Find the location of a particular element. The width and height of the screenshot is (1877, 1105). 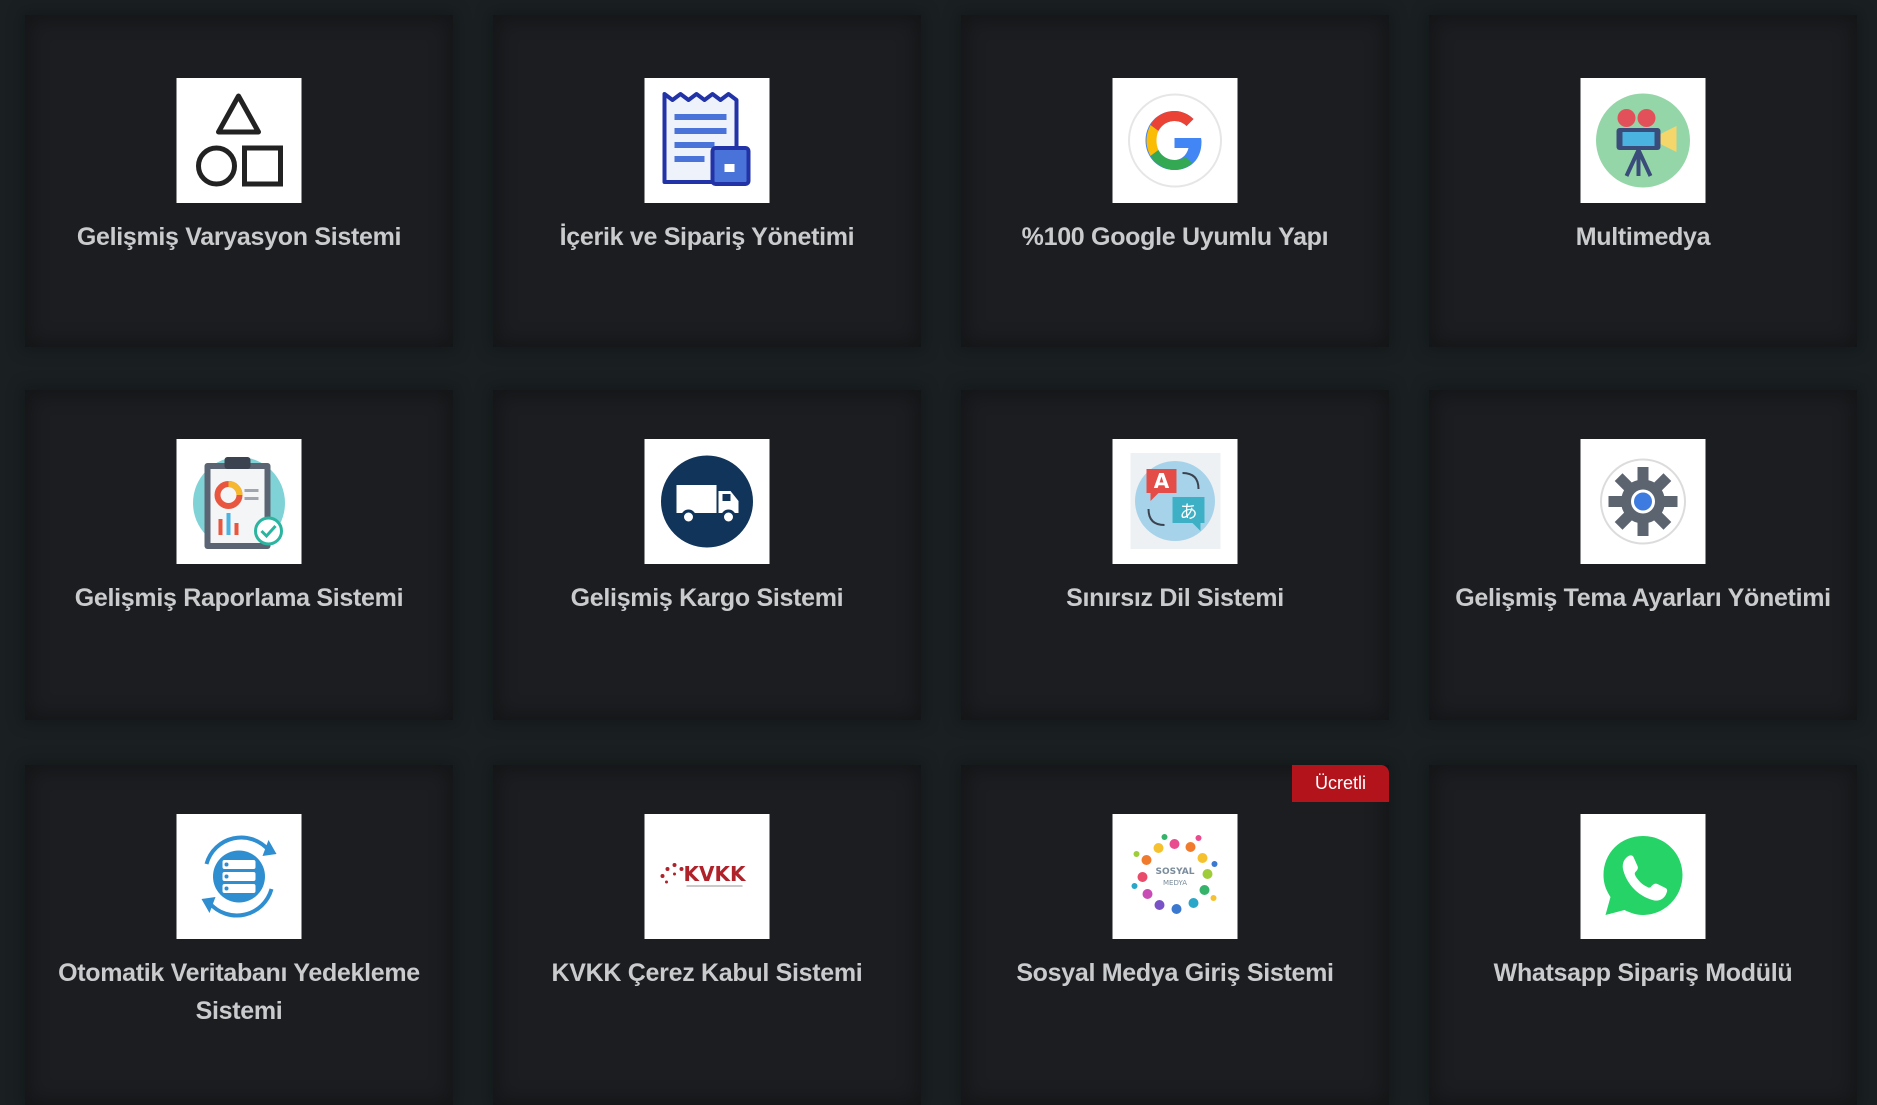

feature-label: İçerik ve Sipariş Yönetimi is located at coordinates (707, 237).